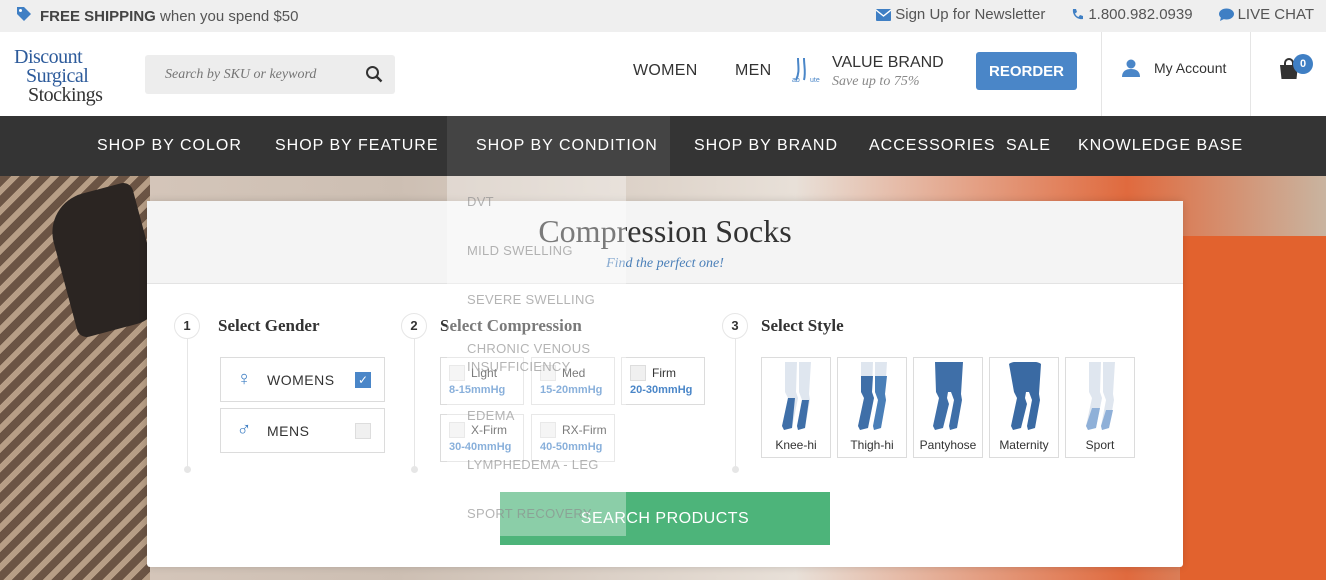  What do you see at coordinates (665, 263) in the screenshot?
I see `finder-subtitle: Find the perfect one!` at bounding box center [665, 263].